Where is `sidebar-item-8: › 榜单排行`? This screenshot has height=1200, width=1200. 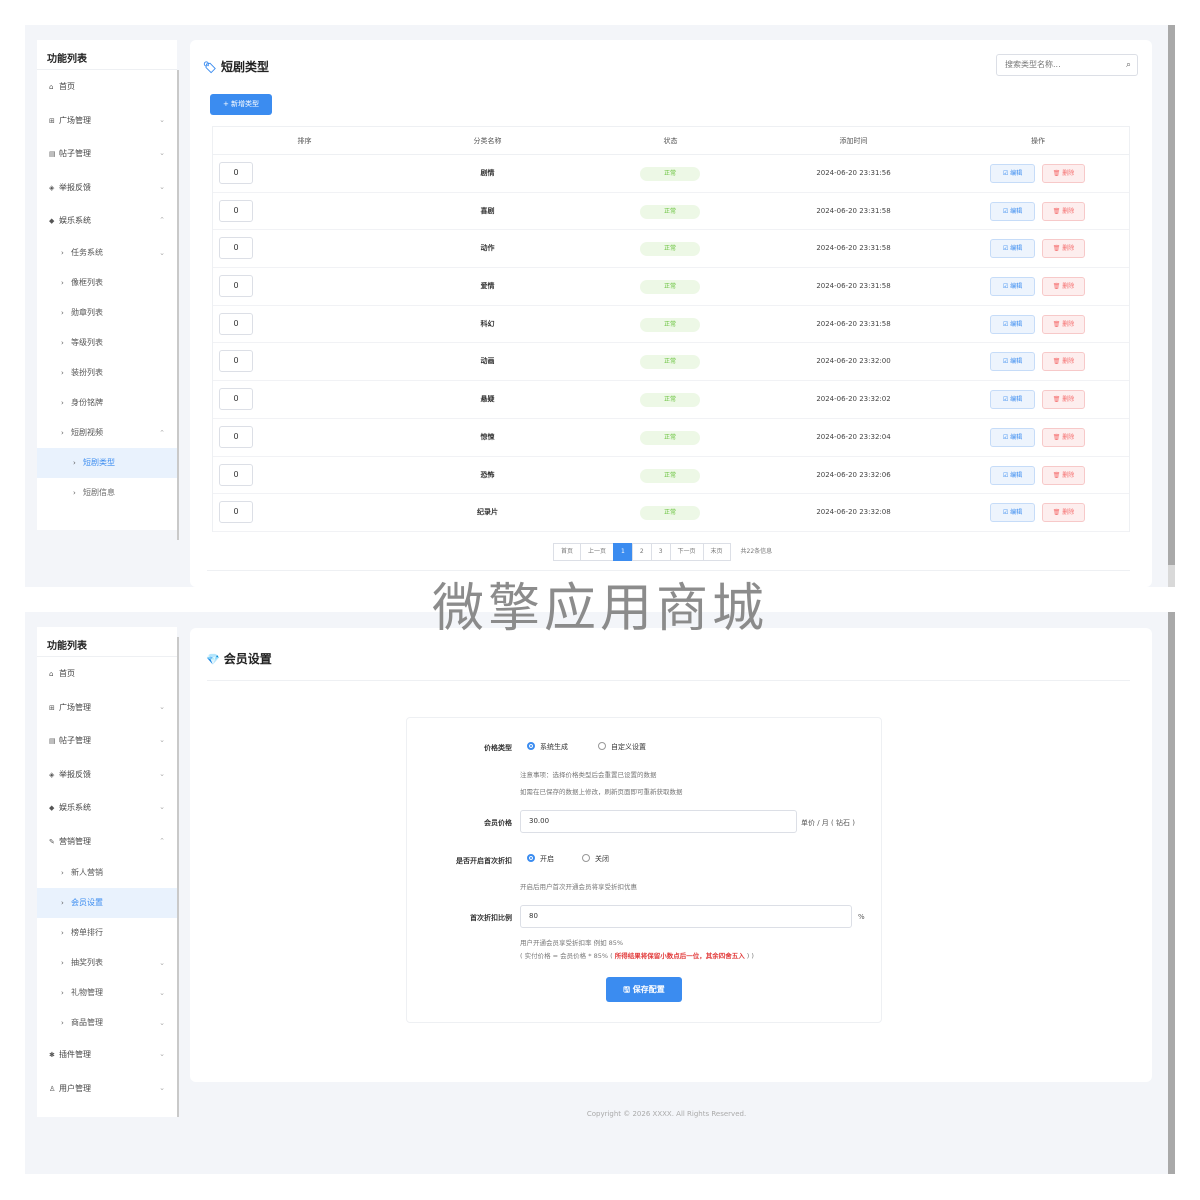 sidebar-item-8: › 榜单排行 is located at coordinates (107, 933).